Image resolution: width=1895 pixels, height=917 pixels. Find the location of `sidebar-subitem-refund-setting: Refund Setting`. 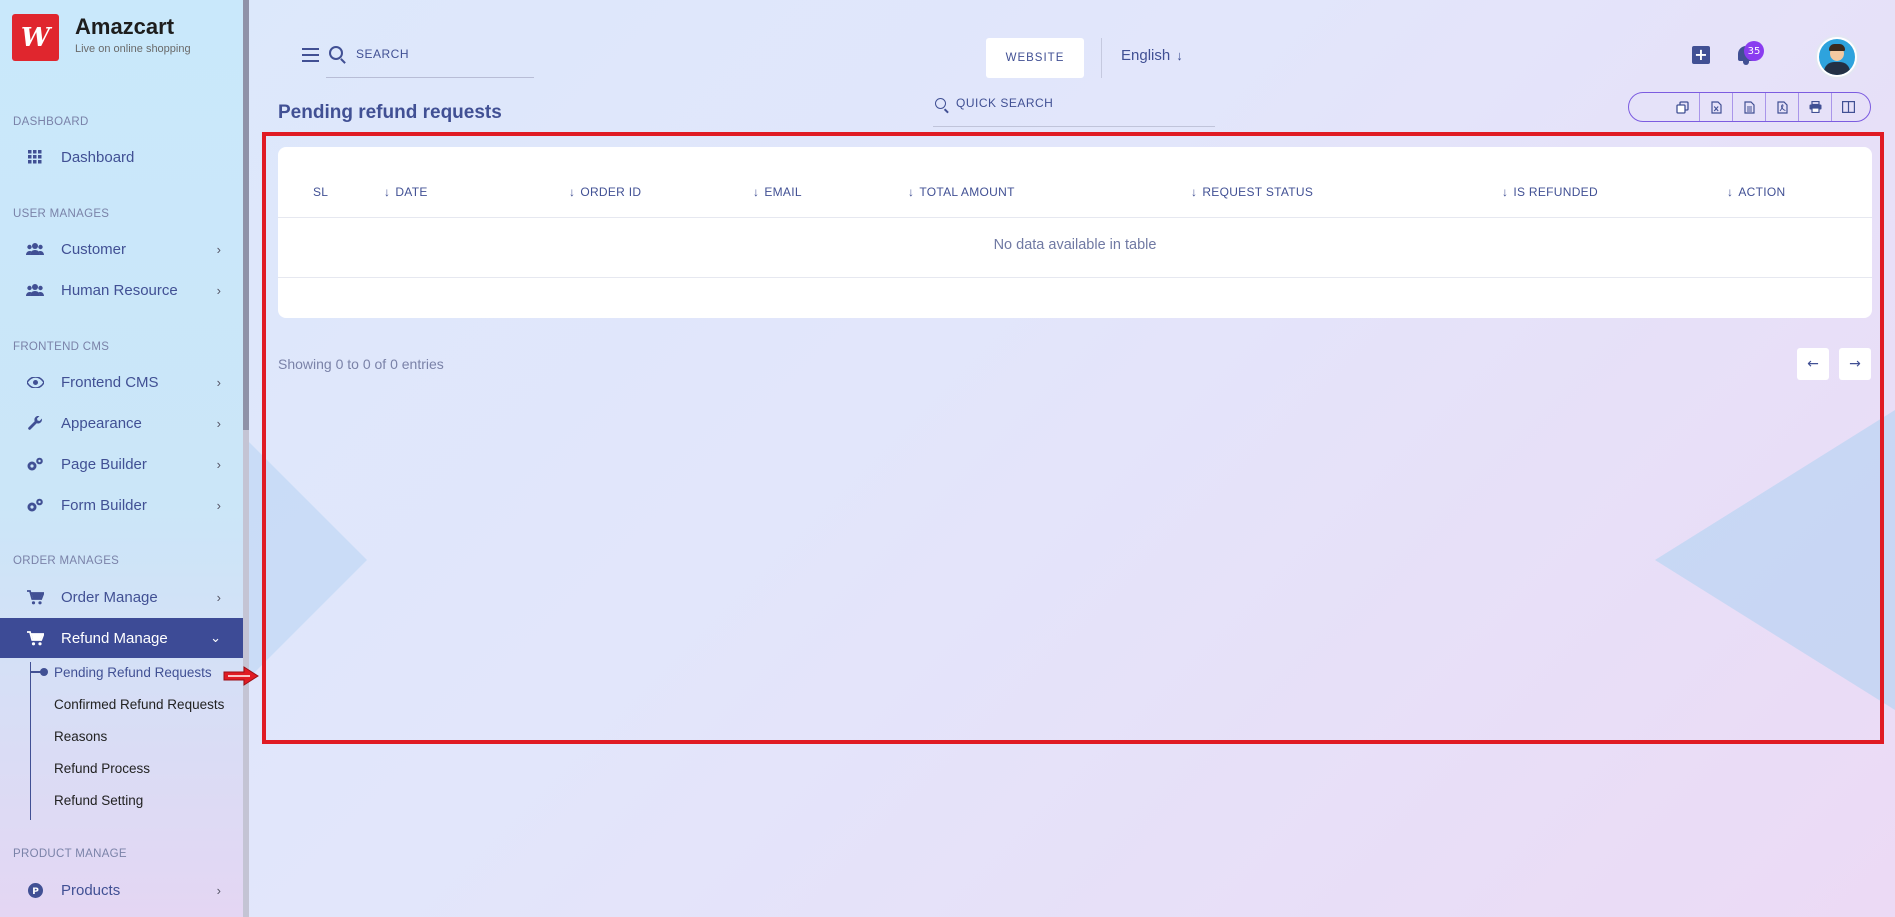

sidebar-subitem-refund-setting: Refund Setting is located at coordinates (98, 800).